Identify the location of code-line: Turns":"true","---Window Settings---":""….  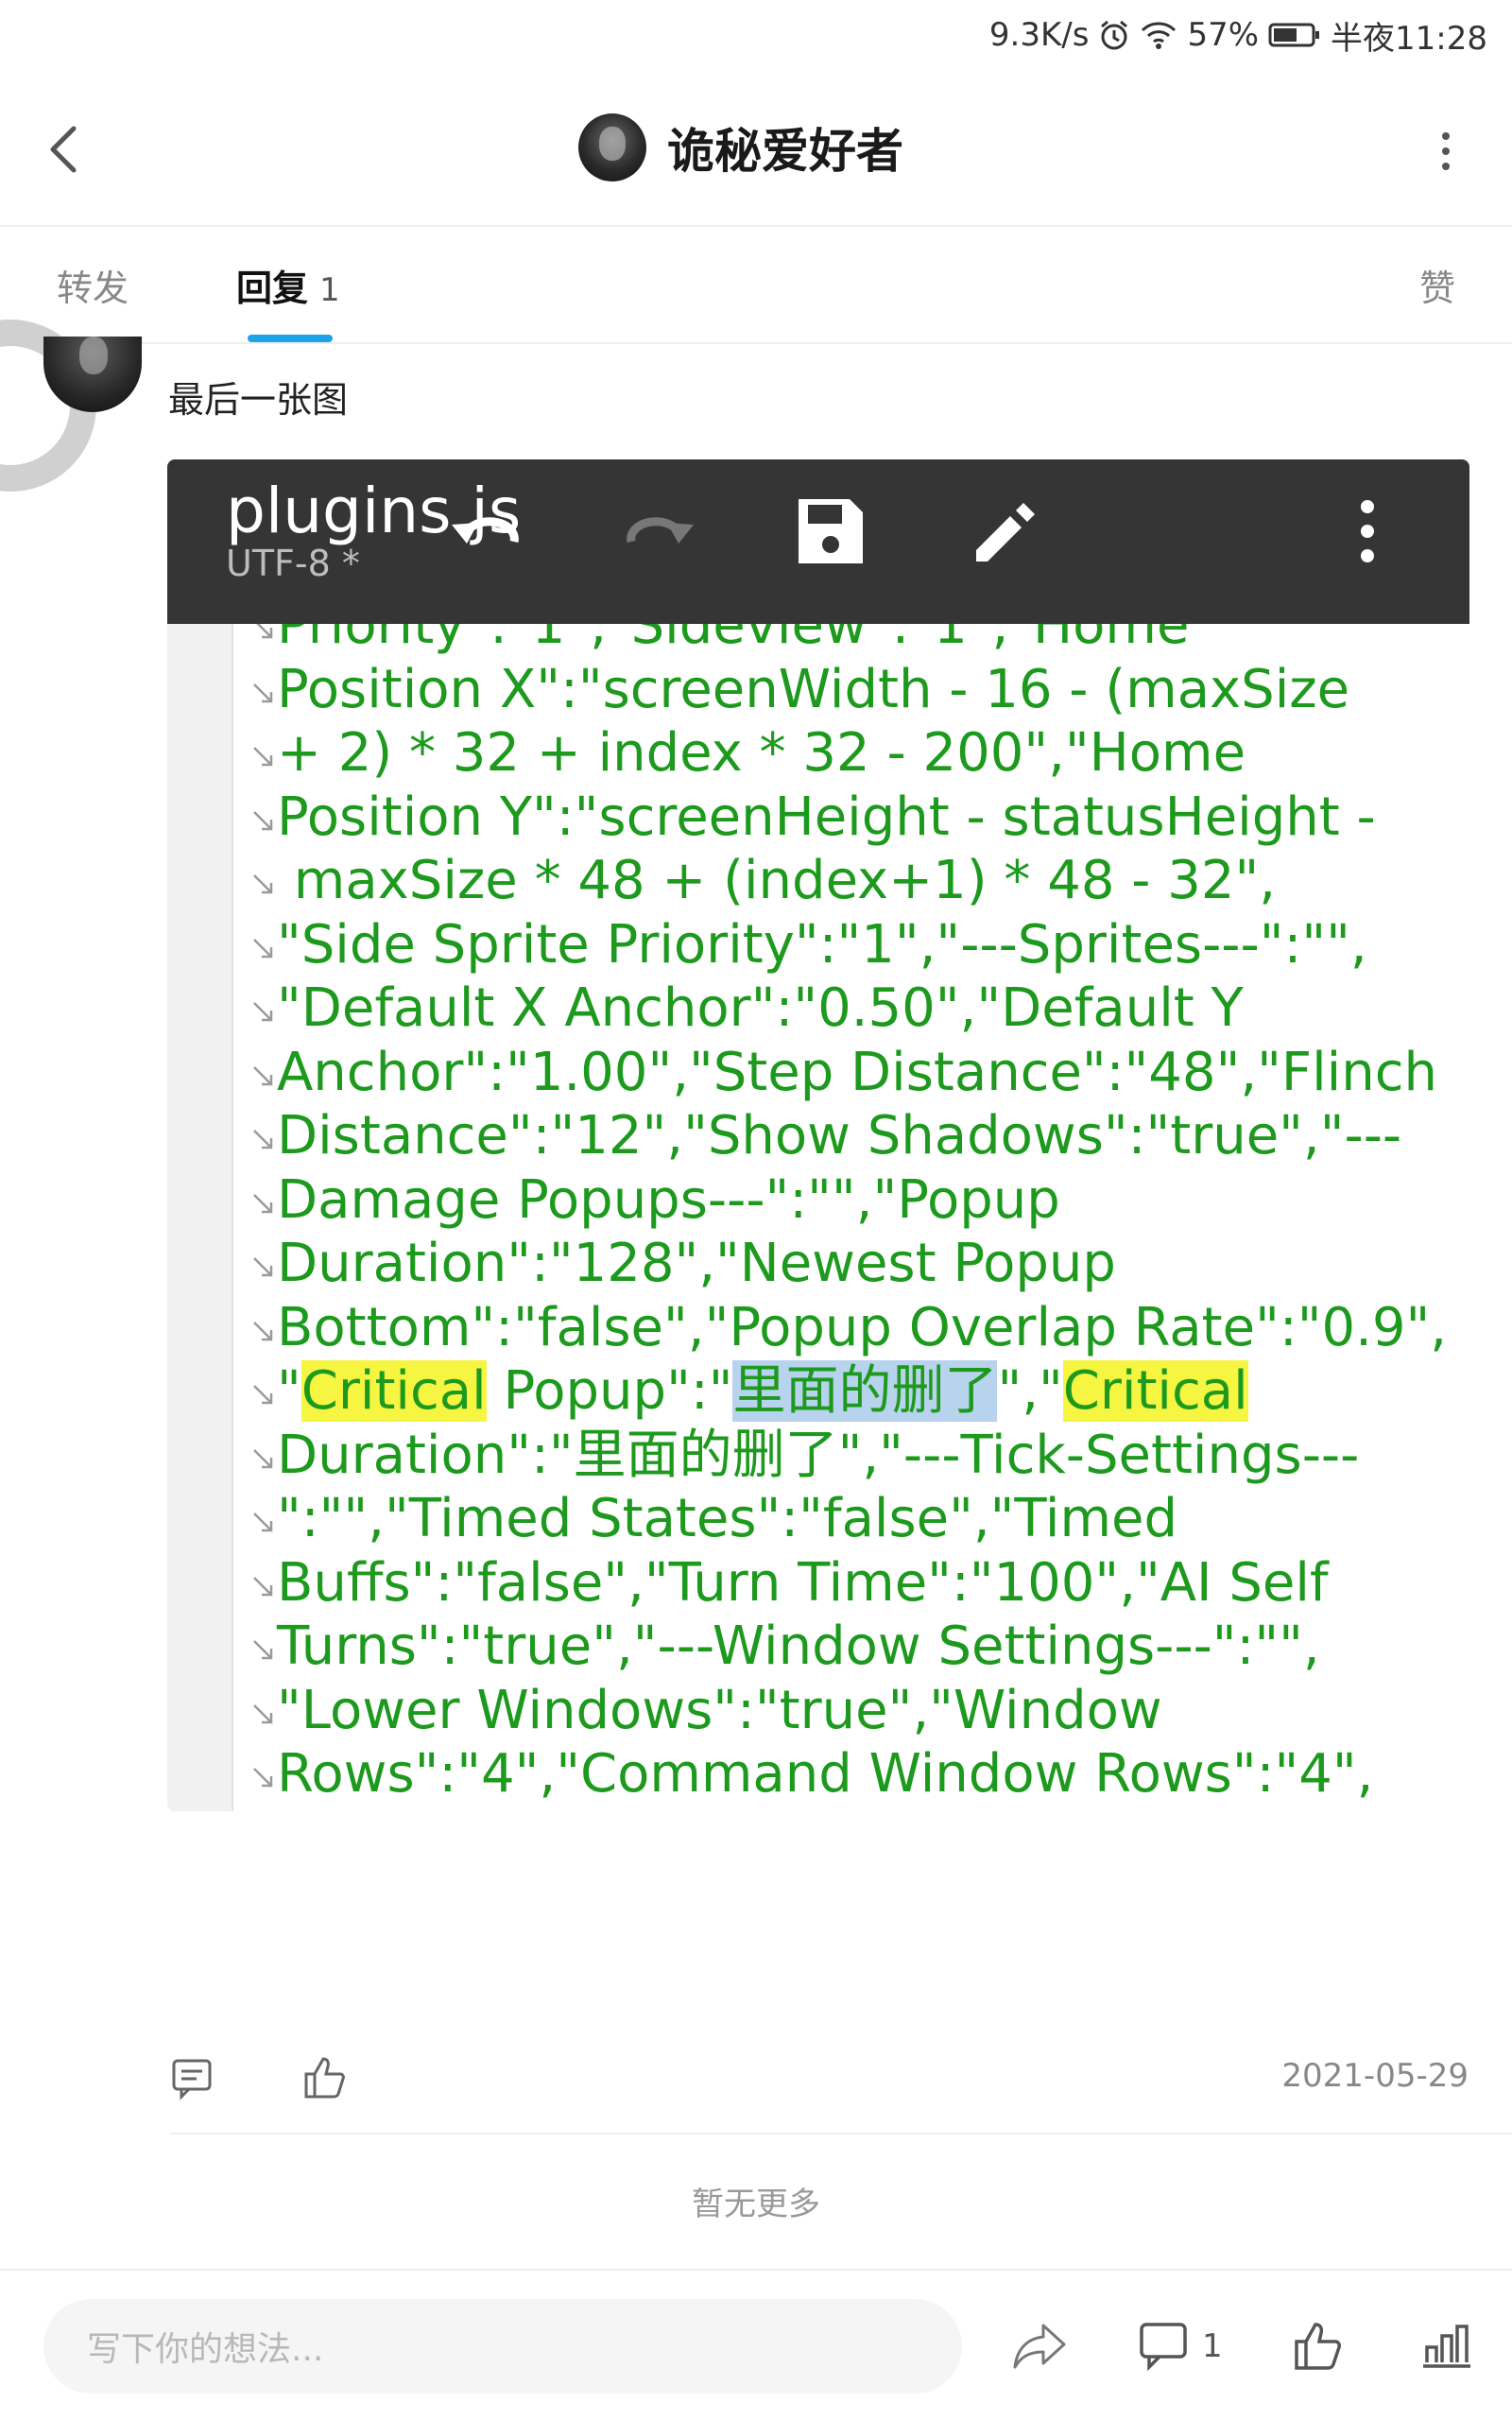
(798, 1646).